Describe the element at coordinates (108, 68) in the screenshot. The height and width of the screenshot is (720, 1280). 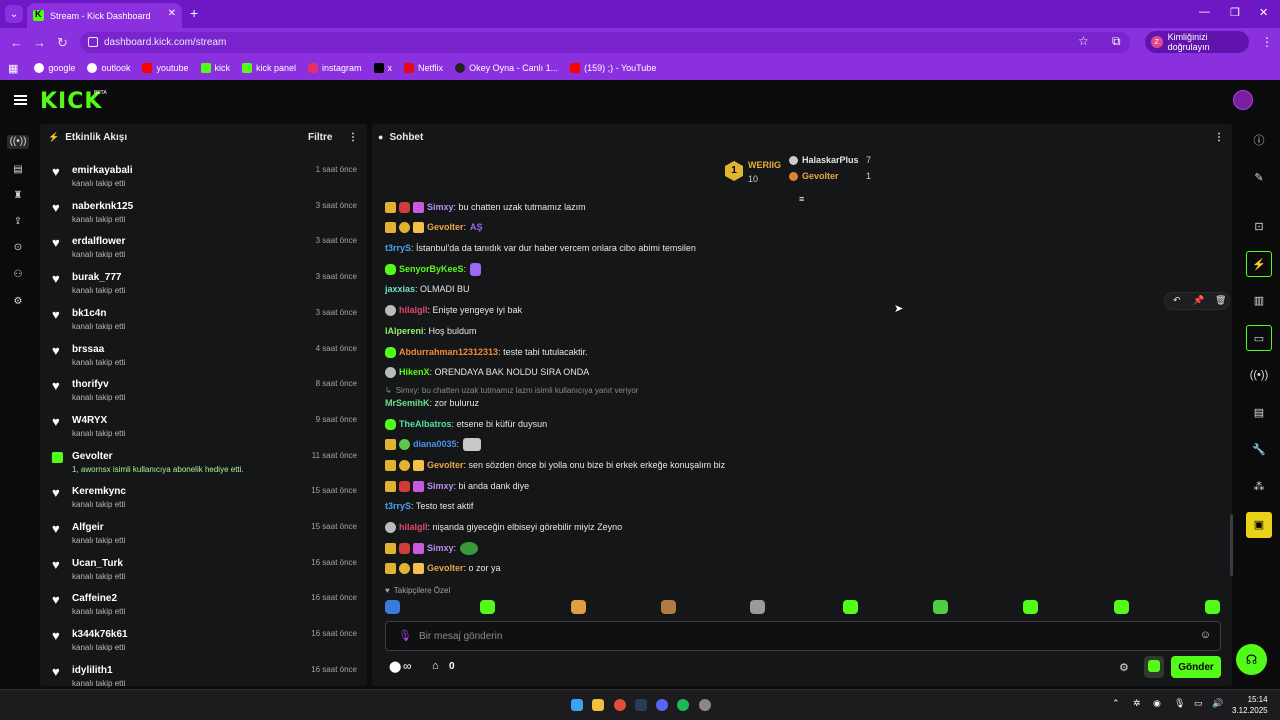
I see `bookmark-outlook: outlook` at that location.